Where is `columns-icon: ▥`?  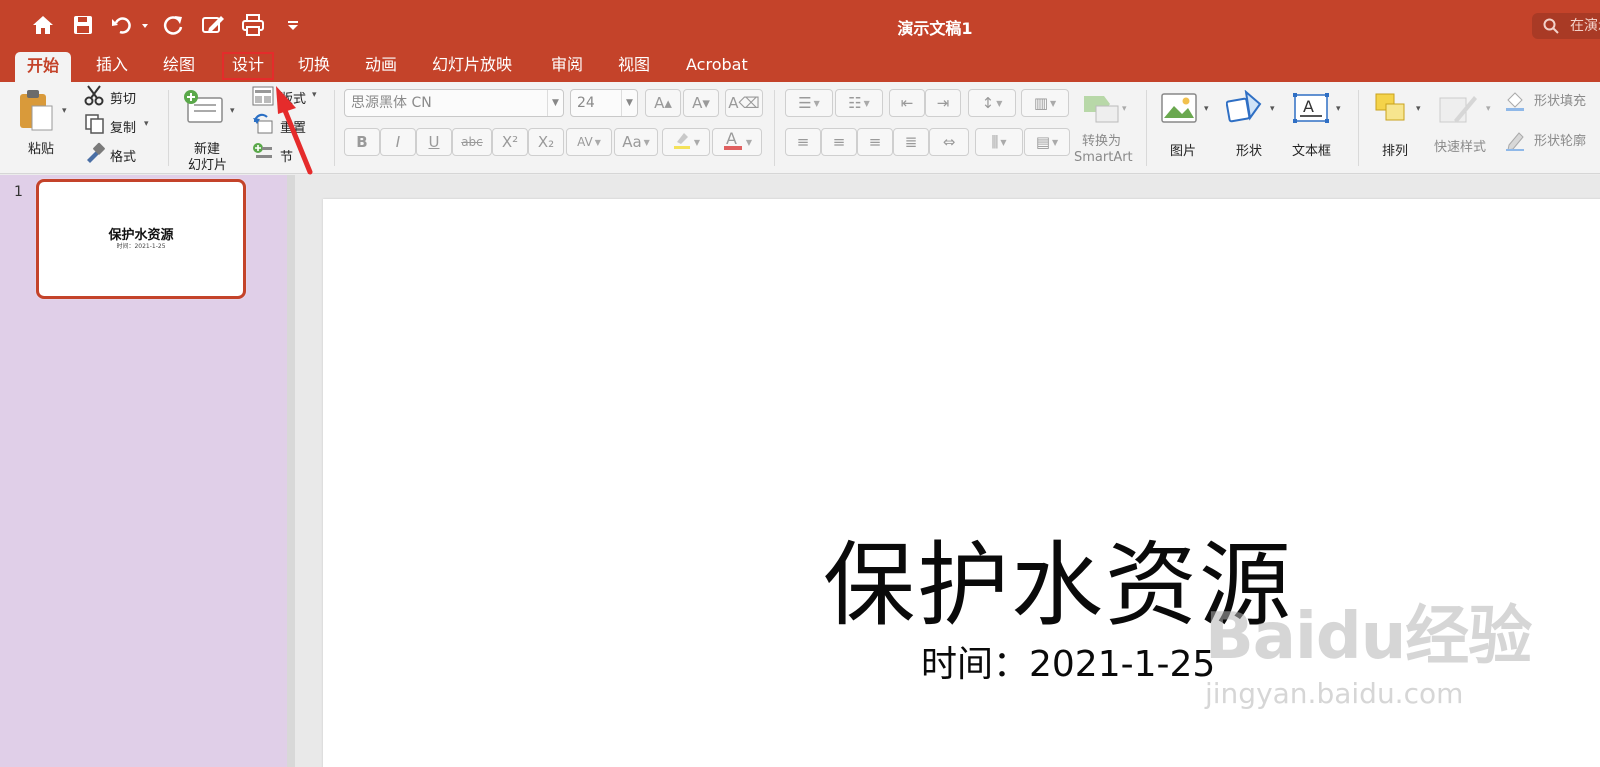
columns-icon: ▥ is located at coordinates (1041, 103).